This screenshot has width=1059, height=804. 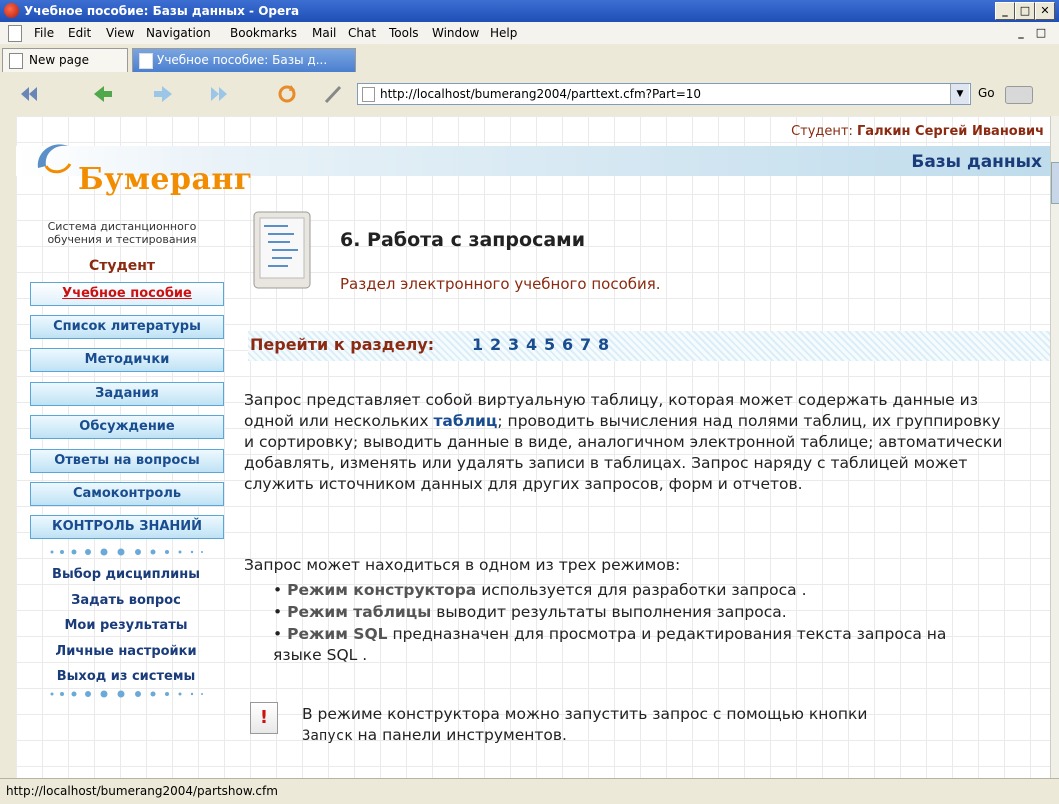 I want to click on sidebar-link-choose-discipline: Выбор дисциплины, so click(x=126, y=574).